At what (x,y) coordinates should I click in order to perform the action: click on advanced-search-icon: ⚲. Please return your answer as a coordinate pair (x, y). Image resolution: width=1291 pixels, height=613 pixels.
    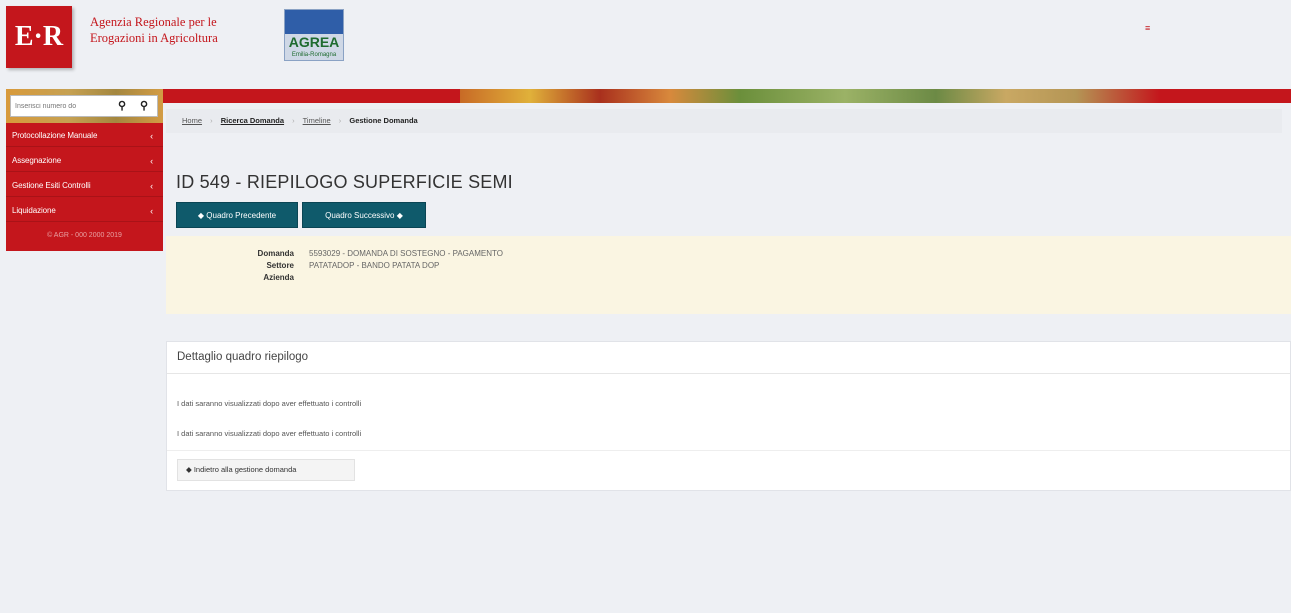
    Looking at the image, I should click on (144, 106).